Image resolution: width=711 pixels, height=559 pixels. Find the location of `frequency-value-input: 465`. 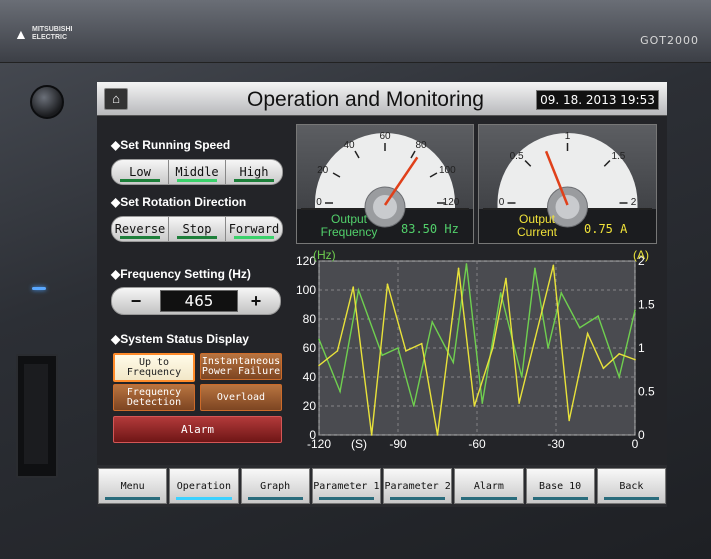

frequency-value-input: 465 is located at coordinates (199, 301).